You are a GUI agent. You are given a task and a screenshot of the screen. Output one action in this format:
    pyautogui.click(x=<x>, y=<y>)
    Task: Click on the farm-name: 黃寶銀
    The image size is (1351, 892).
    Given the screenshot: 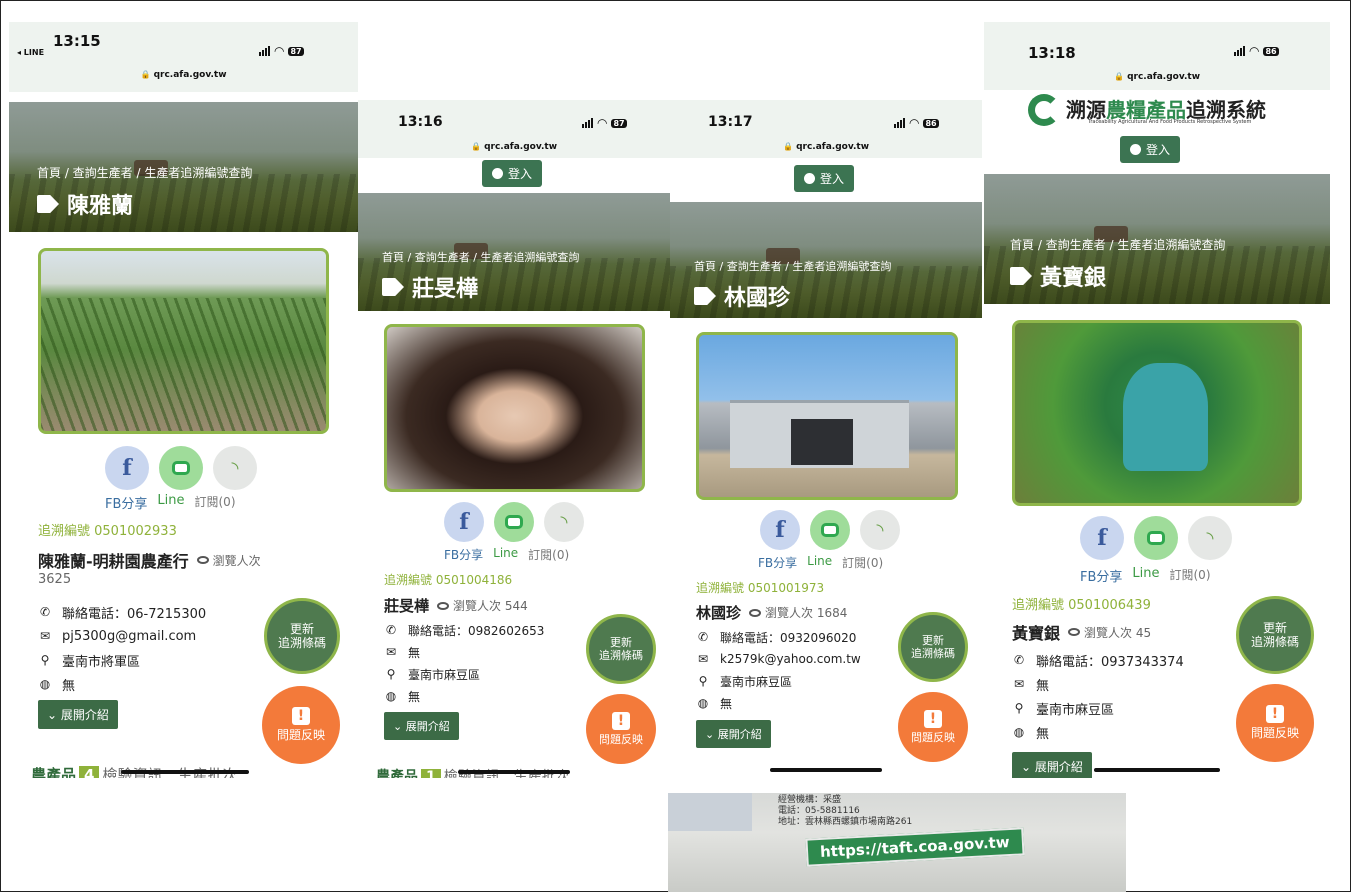 What is the action you would take?
    pyautogui.click(x=1036, y=633)
    